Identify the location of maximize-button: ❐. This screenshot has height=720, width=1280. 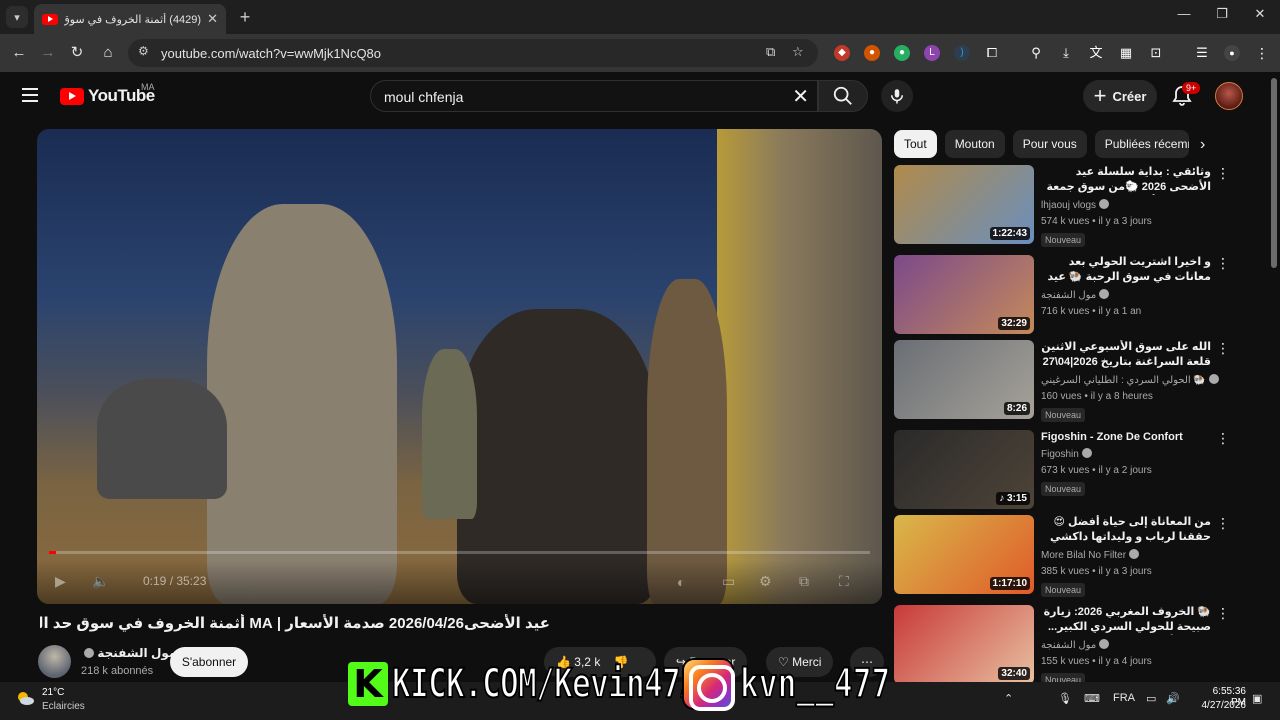
(1222, 14).